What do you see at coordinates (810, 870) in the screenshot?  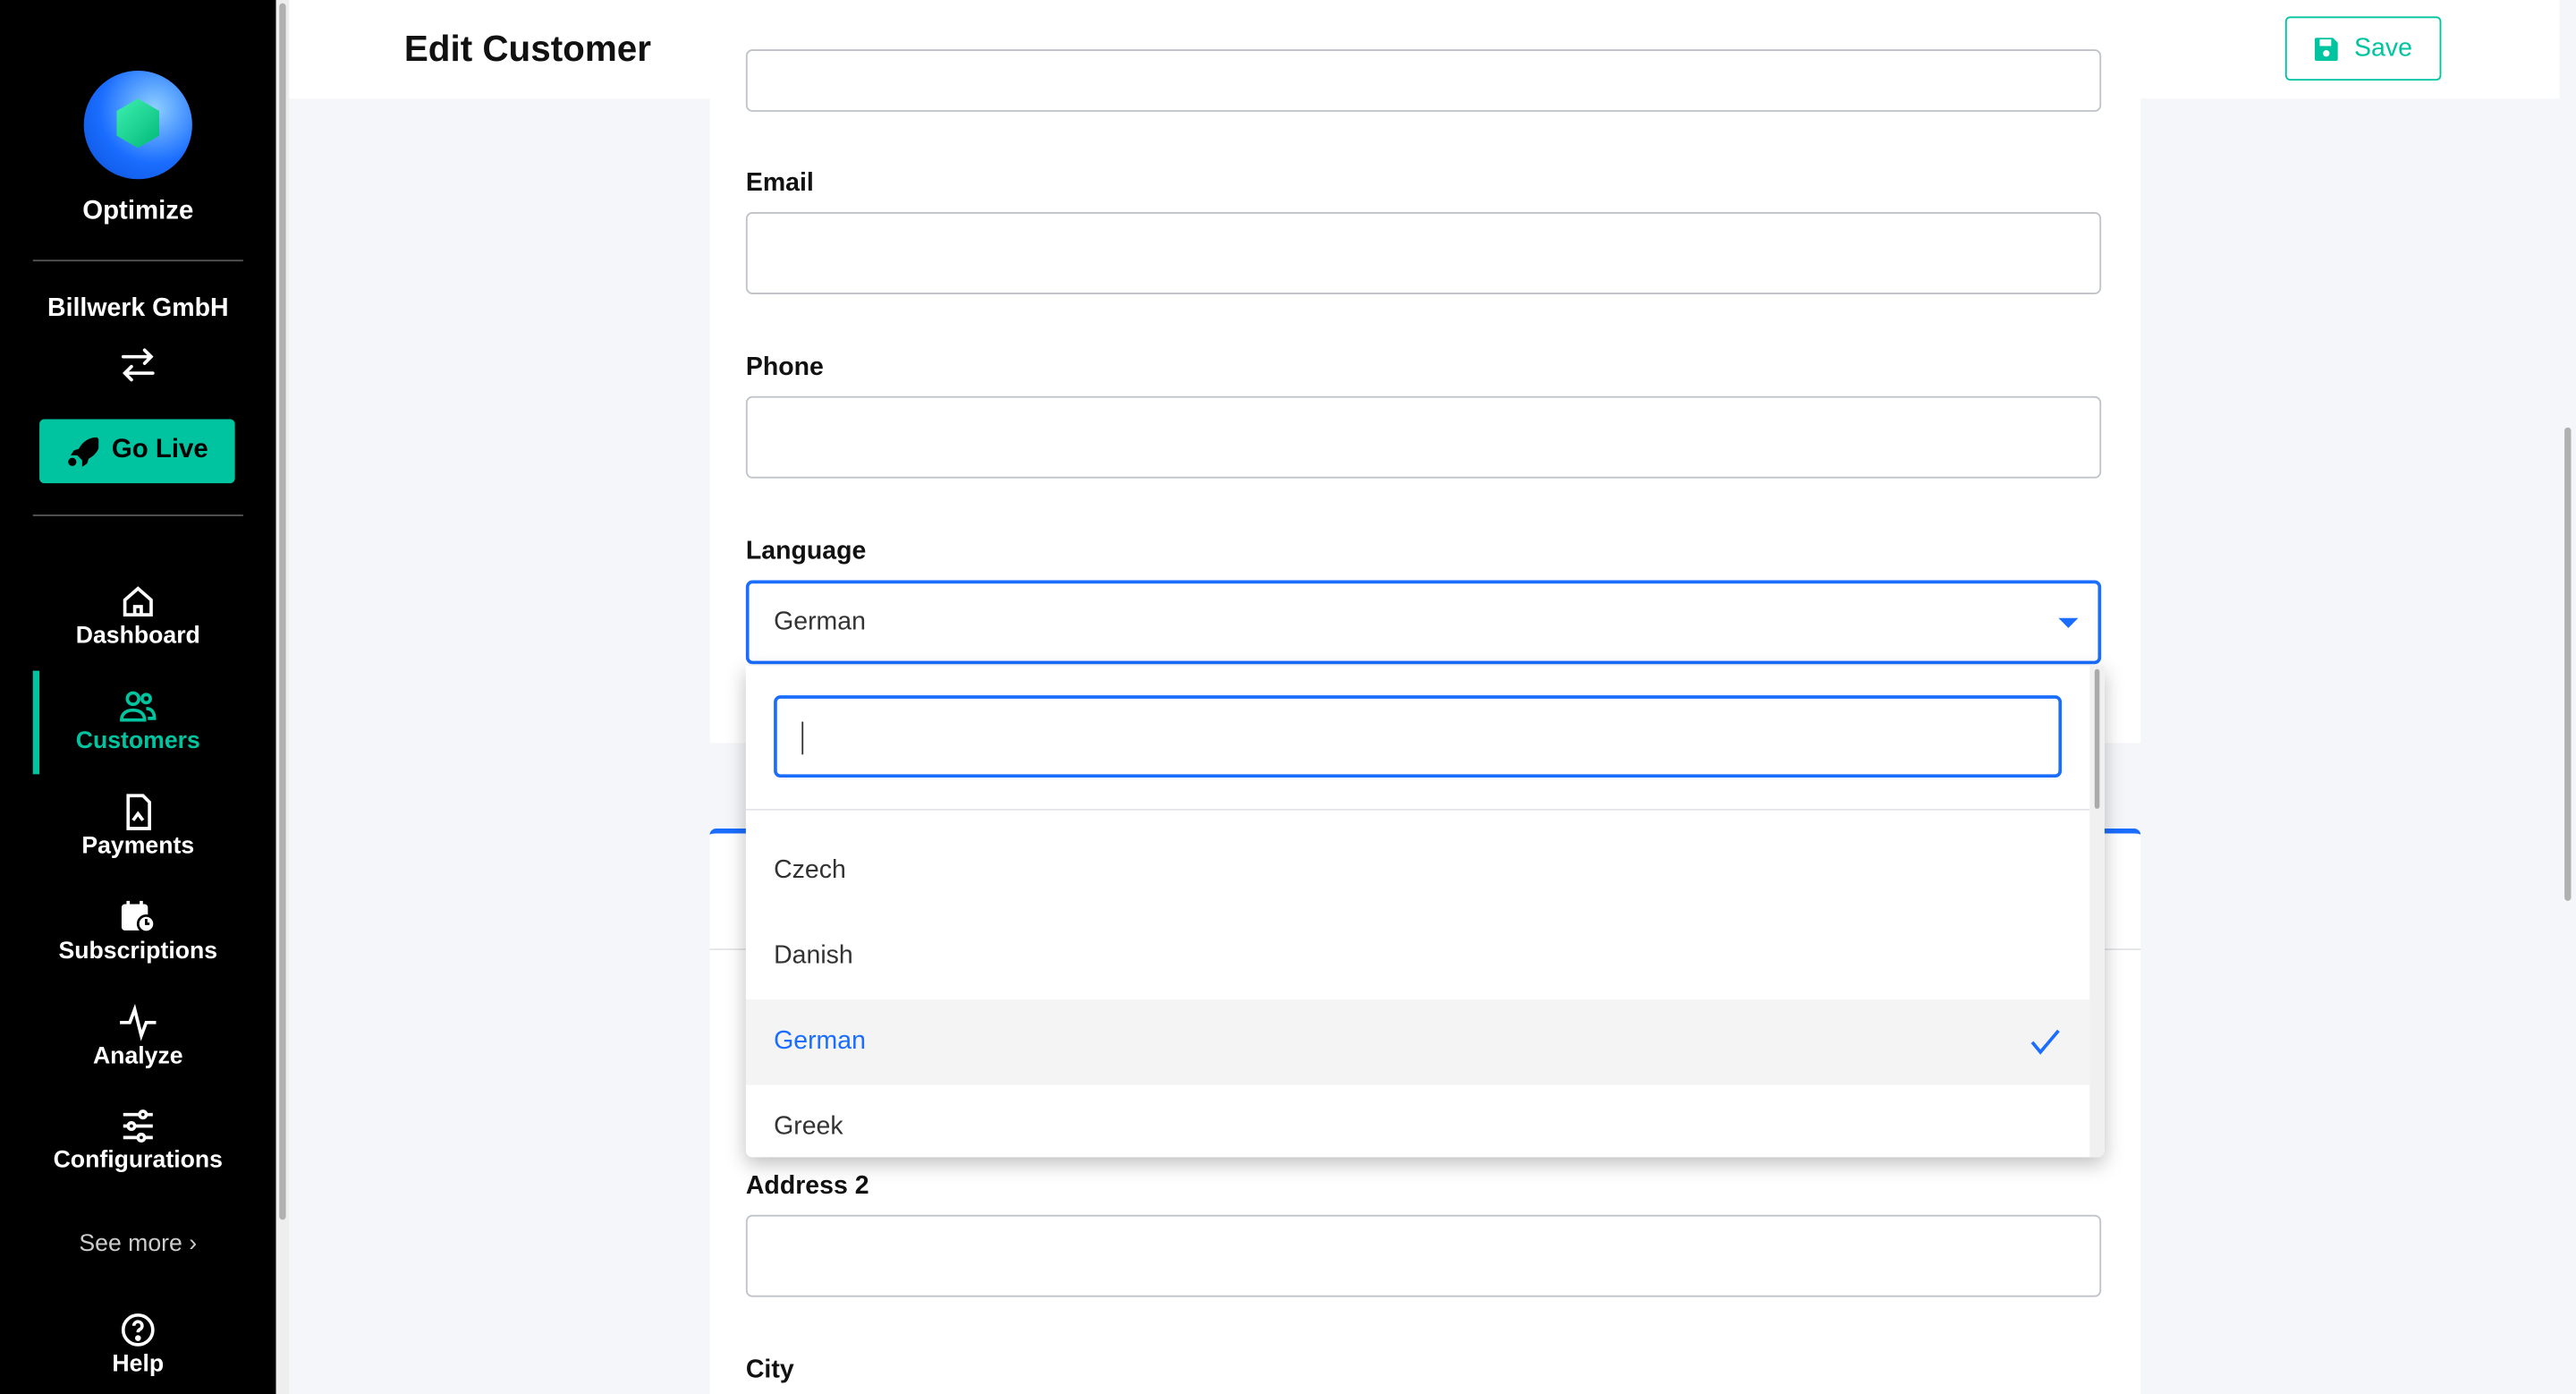 I see `option-label: Czech` at bounding box center [810, 870].